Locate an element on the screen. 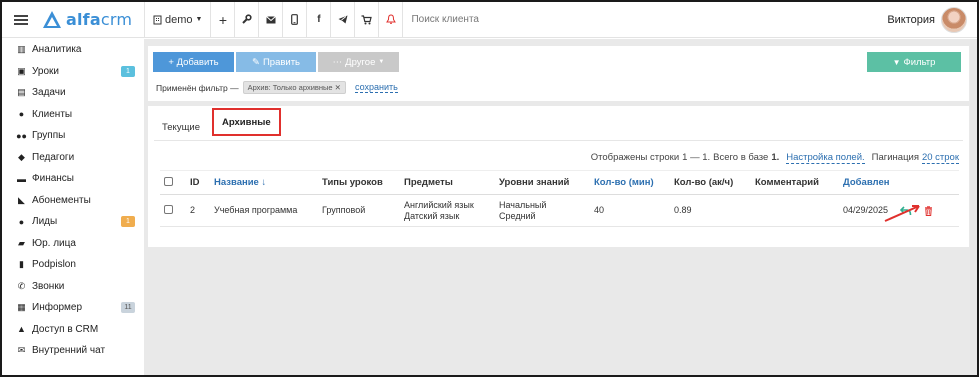 This screenshot has height=377, width=979. row-minutes: 40 is located at coordinates (630, 210).